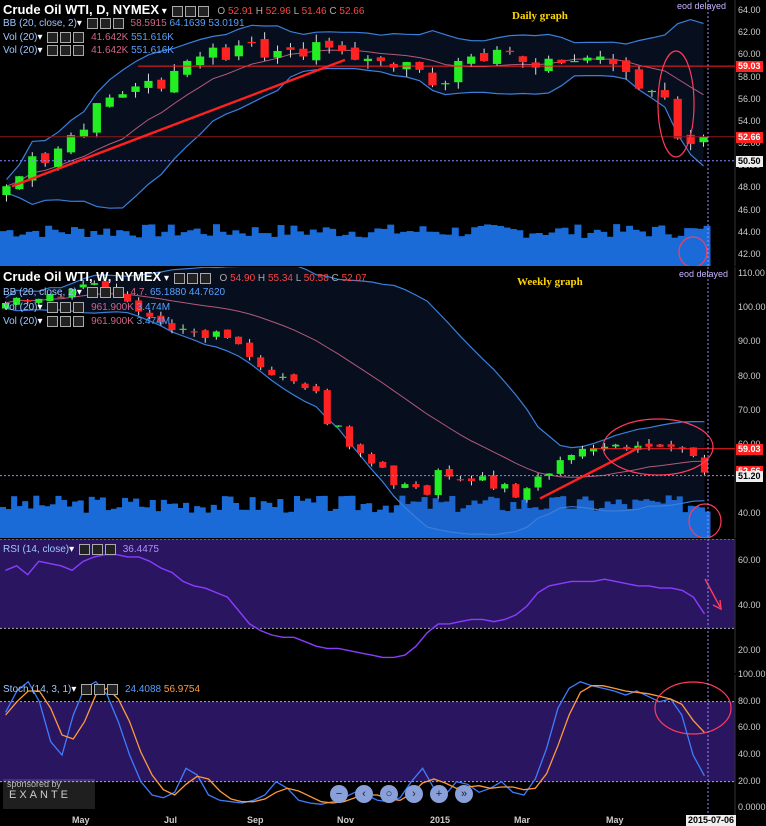 The height and width of the screenshot is (826, 766). Describe the element at coordinates (749, 253) in the screenshot. I see `daily-y-tick: 42.00` at that location.